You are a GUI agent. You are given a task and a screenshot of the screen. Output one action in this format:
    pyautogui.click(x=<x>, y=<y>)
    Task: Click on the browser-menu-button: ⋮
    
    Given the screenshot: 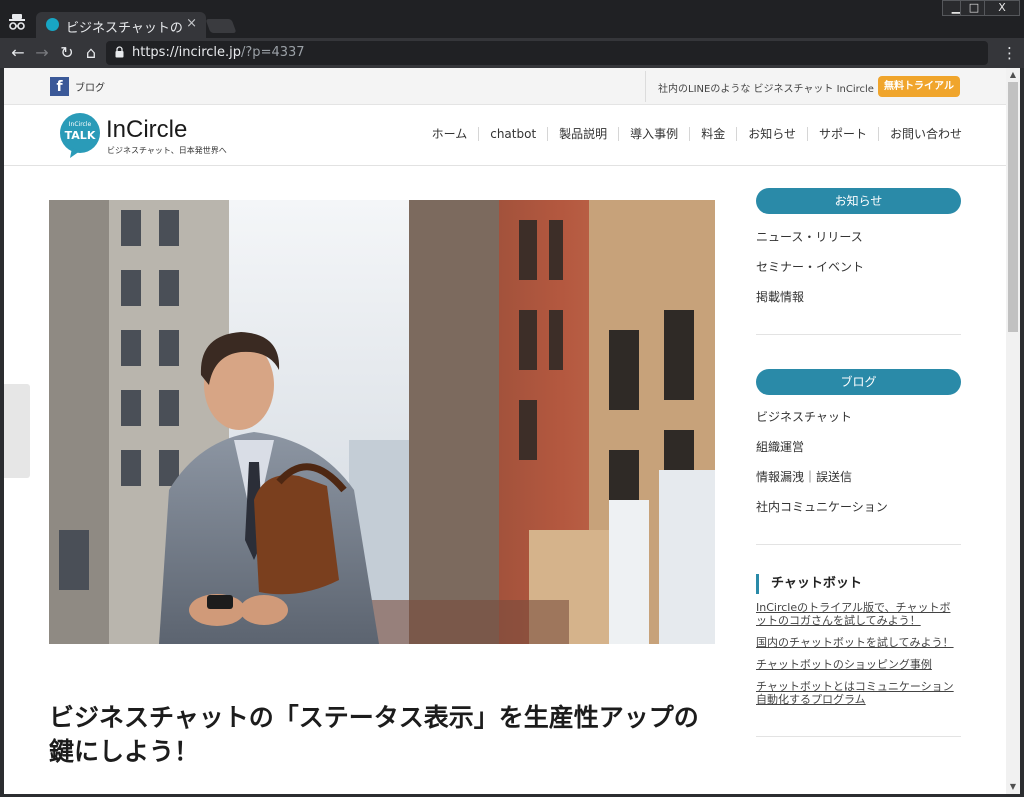 What is the action you would take?
    pyautogui.click(x=1009, y=53)
    